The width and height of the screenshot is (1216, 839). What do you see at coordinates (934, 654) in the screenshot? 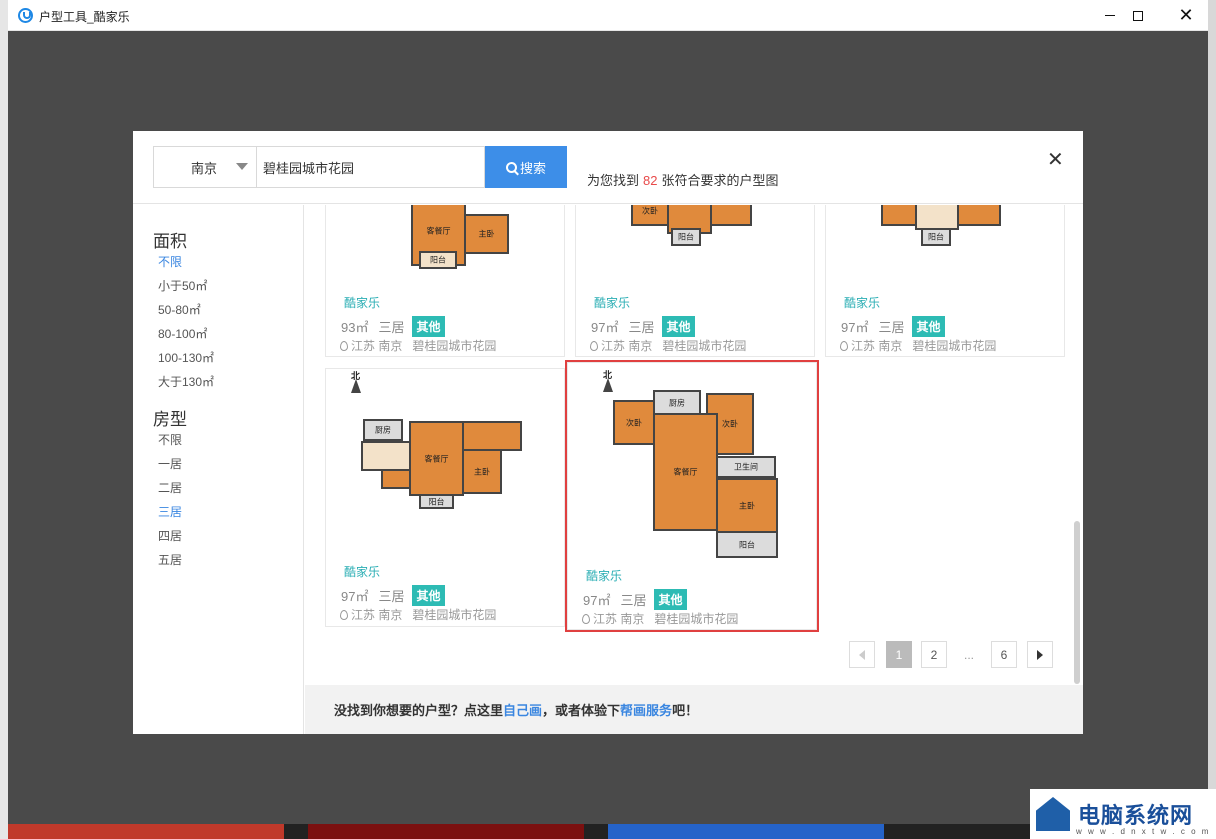
I see `page-button: 2` at bounding box center [934, 654].